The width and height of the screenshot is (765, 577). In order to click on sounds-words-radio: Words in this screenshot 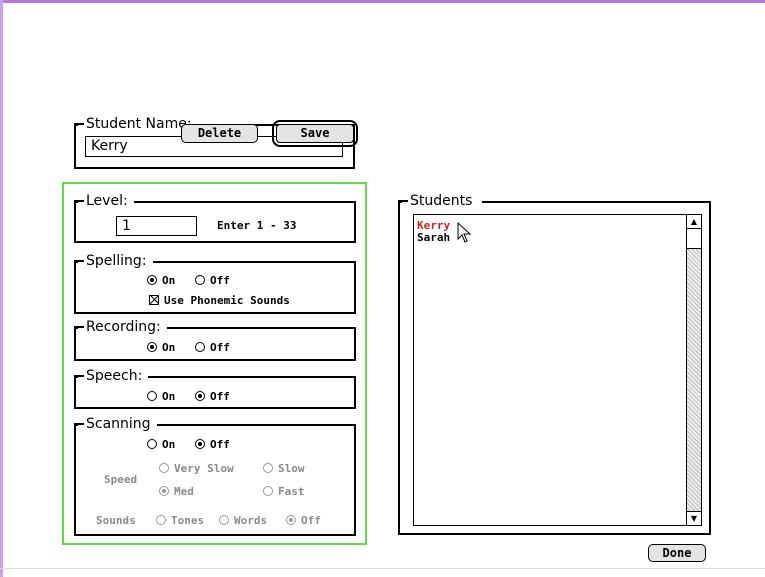, I will do `click(243, 521)`.